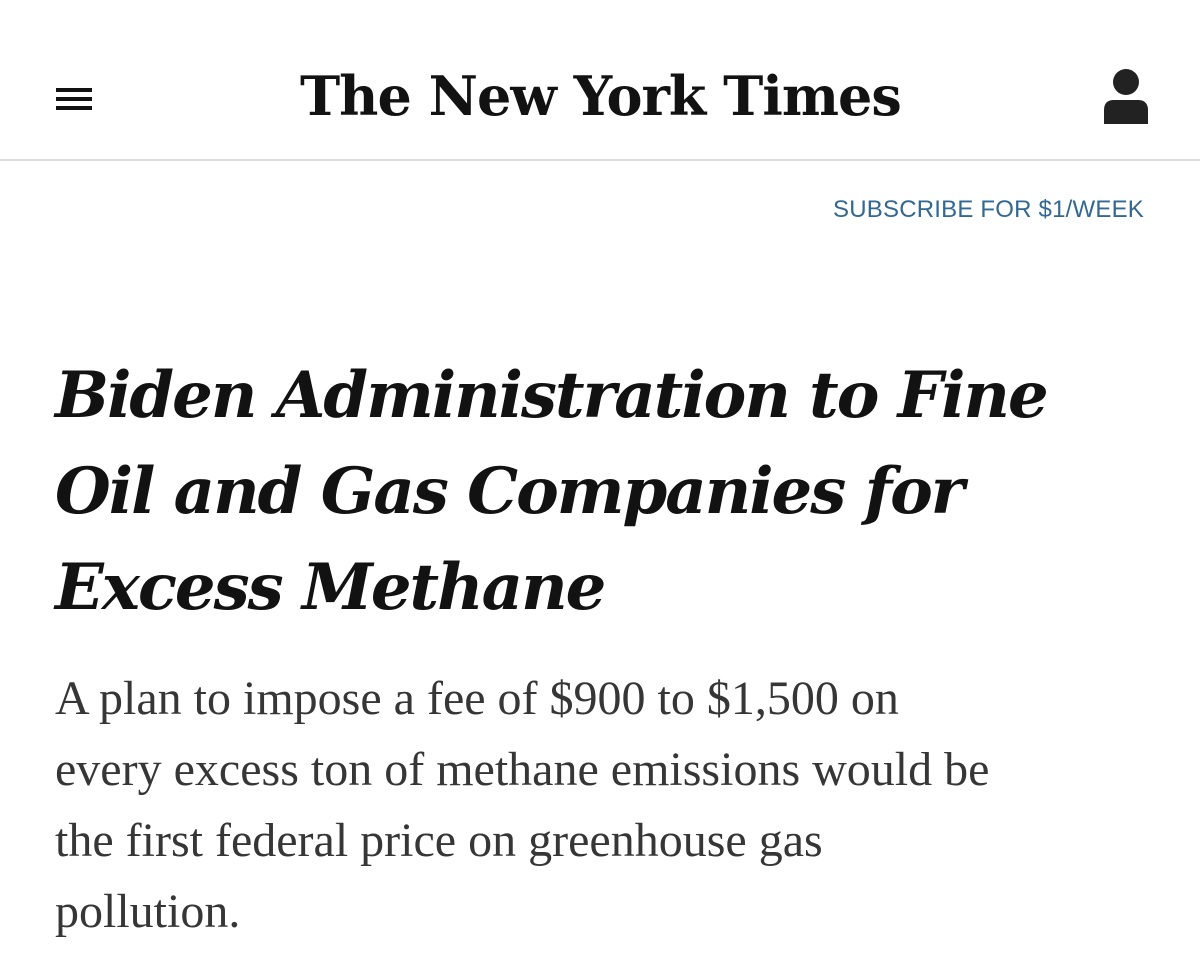  I want to click on headline-line: Oil and Gas Companies for, so click(510, 491).